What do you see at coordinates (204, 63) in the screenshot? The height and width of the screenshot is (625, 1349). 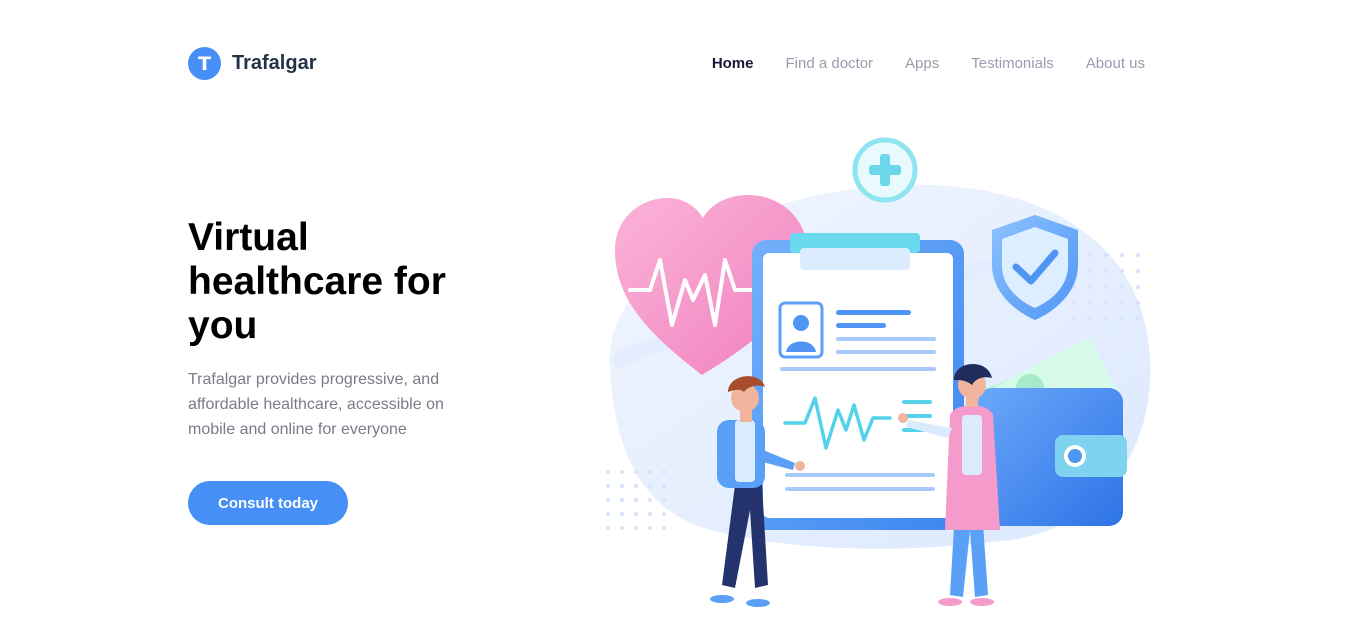 I see `logo-badge-icon: T` at bounding box center [204, 63].